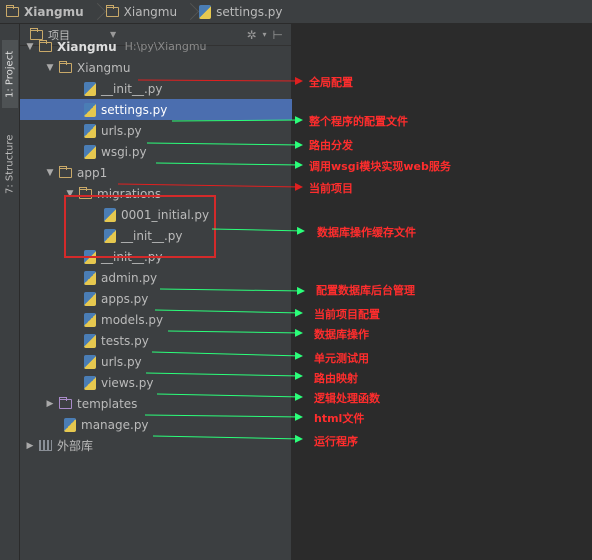 The width and height of the screenshot is (592, 560). I want to click on annotation-manage: 运行程序, so click(336, 441).